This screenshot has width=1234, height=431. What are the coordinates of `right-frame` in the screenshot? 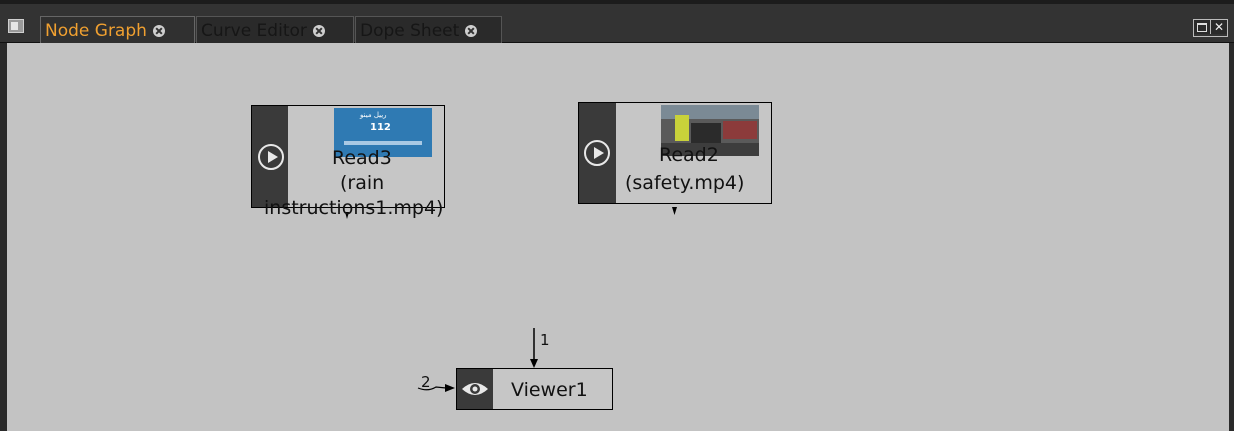 It's located at (1231, 237).